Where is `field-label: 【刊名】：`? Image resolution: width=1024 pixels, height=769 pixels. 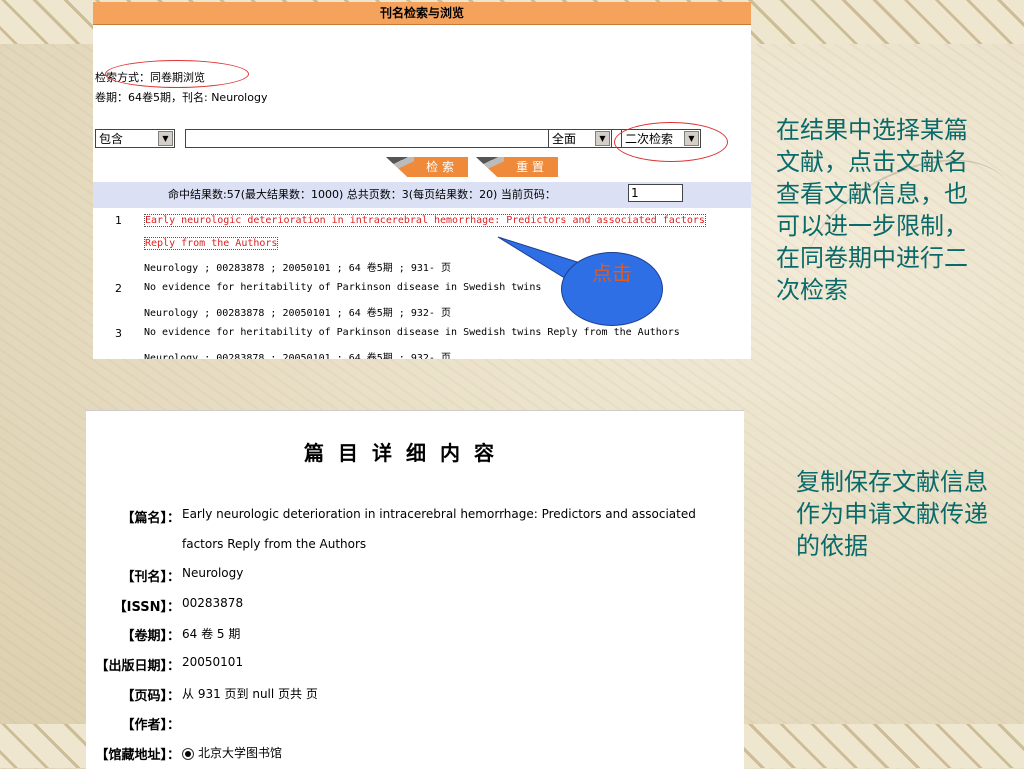 field-label: 【刊名】： is located at coordinates (150, 577).